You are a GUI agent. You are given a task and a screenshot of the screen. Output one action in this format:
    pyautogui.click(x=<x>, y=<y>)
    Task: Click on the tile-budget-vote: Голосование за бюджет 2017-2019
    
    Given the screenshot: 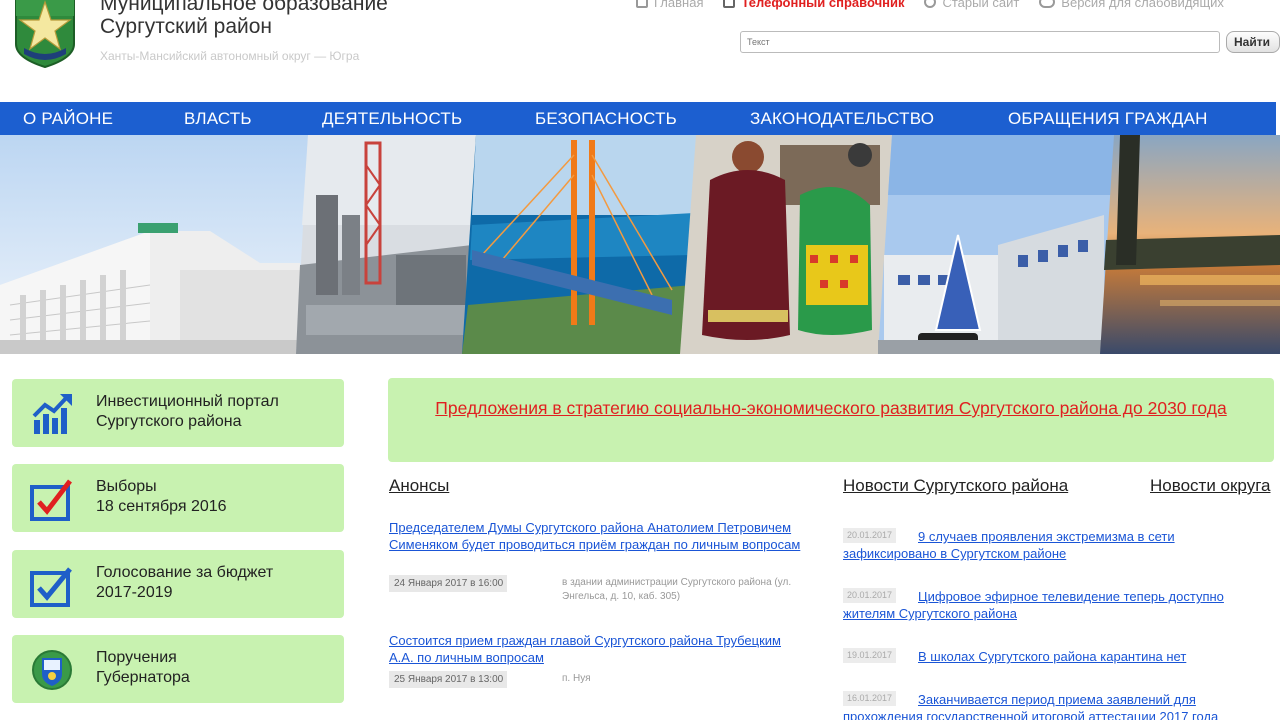 What is the action you would take?
    pyautogui.click(x=178, y=584)
    